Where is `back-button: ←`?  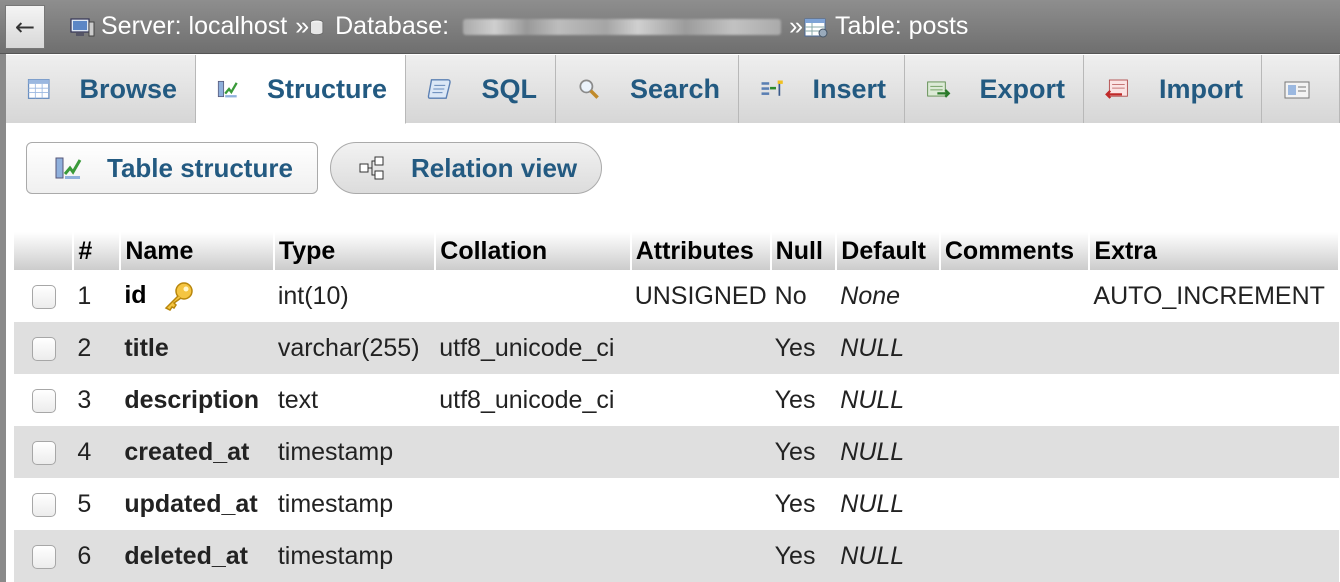 back-button: ← is located at coordinates (25, 26).